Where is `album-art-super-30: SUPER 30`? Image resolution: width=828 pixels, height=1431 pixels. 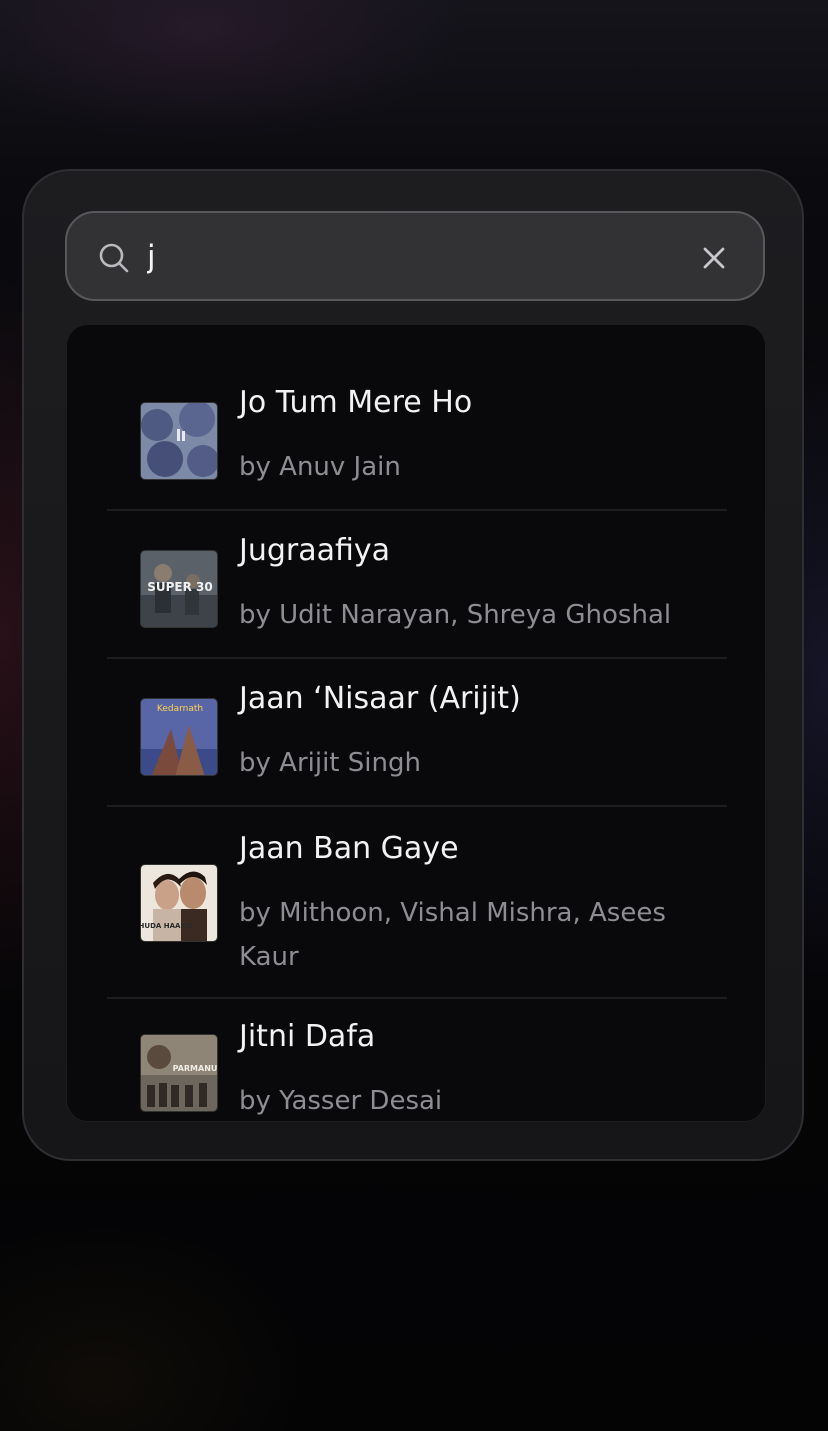
album-art-super-30: SUPER 30 is located at coordinates (179, 589).